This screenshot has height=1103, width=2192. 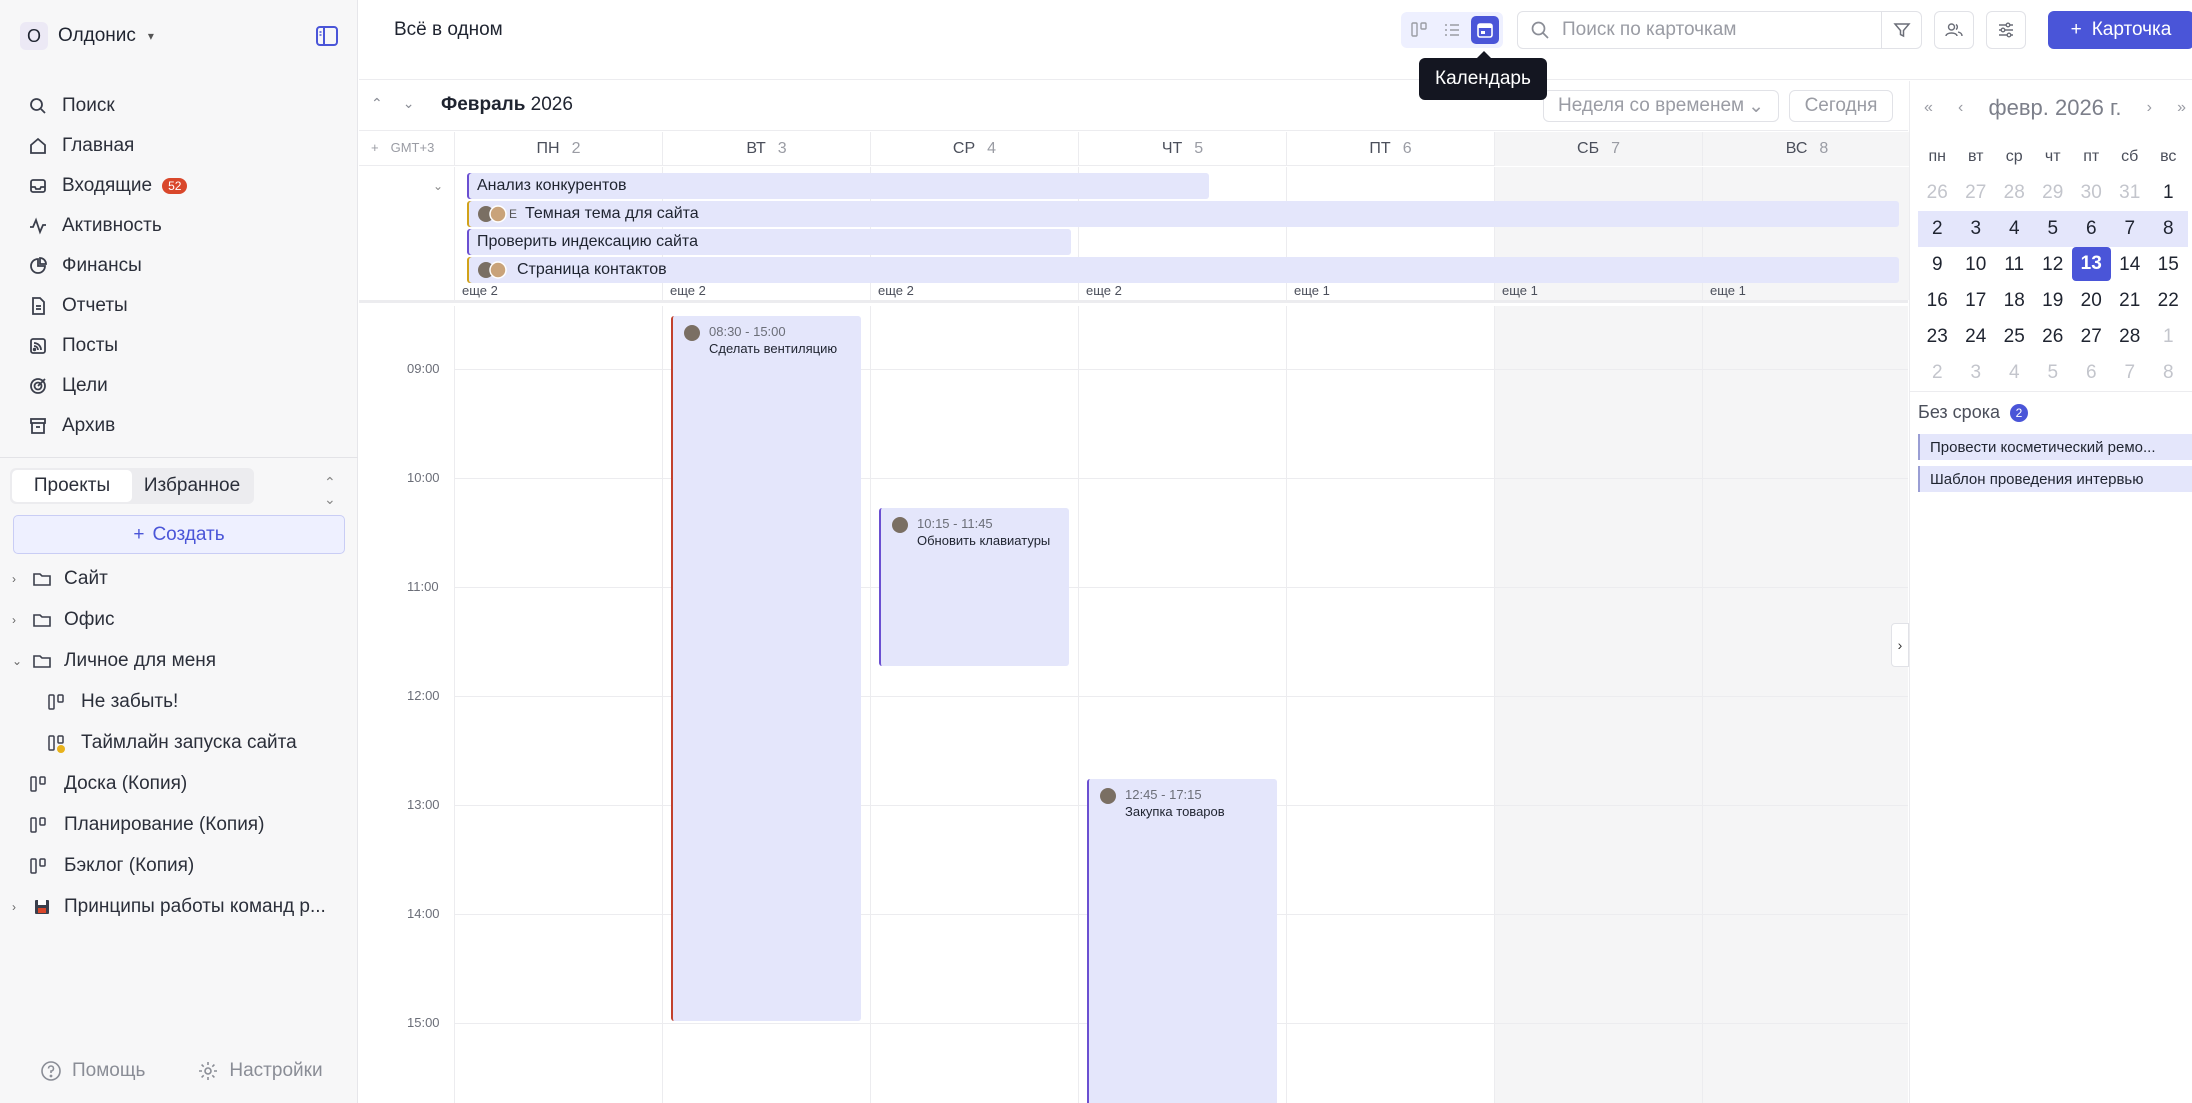 What do you see at coordinates (2091, 264) in the screenshot?
I see `mini-calendar-day: 13` at bounding box center [2091, 264].